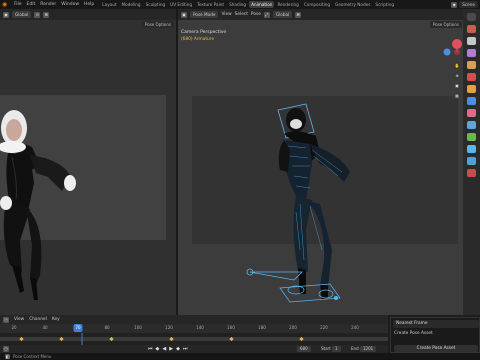 This screenshot has width=480, height=360. I want to click on output-tab-icon, so click(471, 41).